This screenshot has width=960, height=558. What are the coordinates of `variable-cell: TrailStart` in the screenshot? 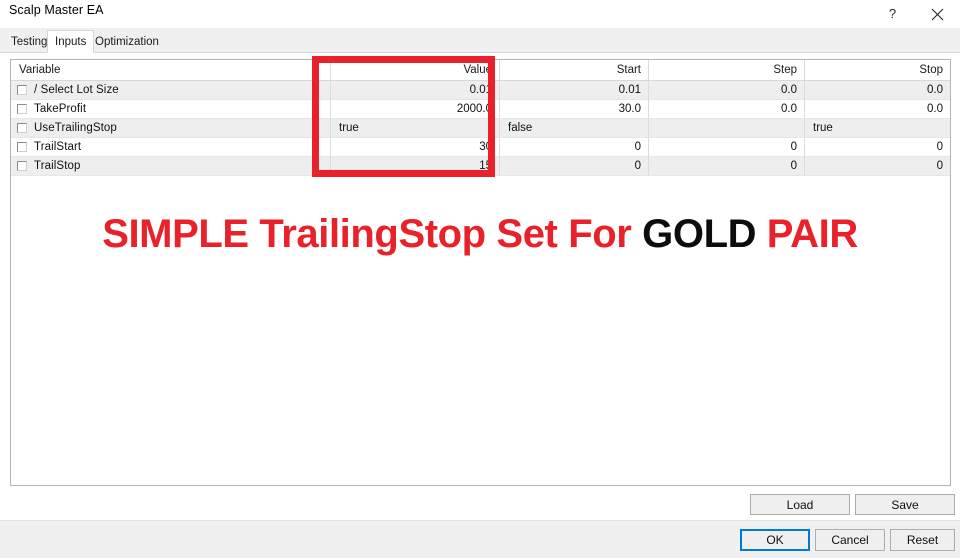 It's located at (170, 147).